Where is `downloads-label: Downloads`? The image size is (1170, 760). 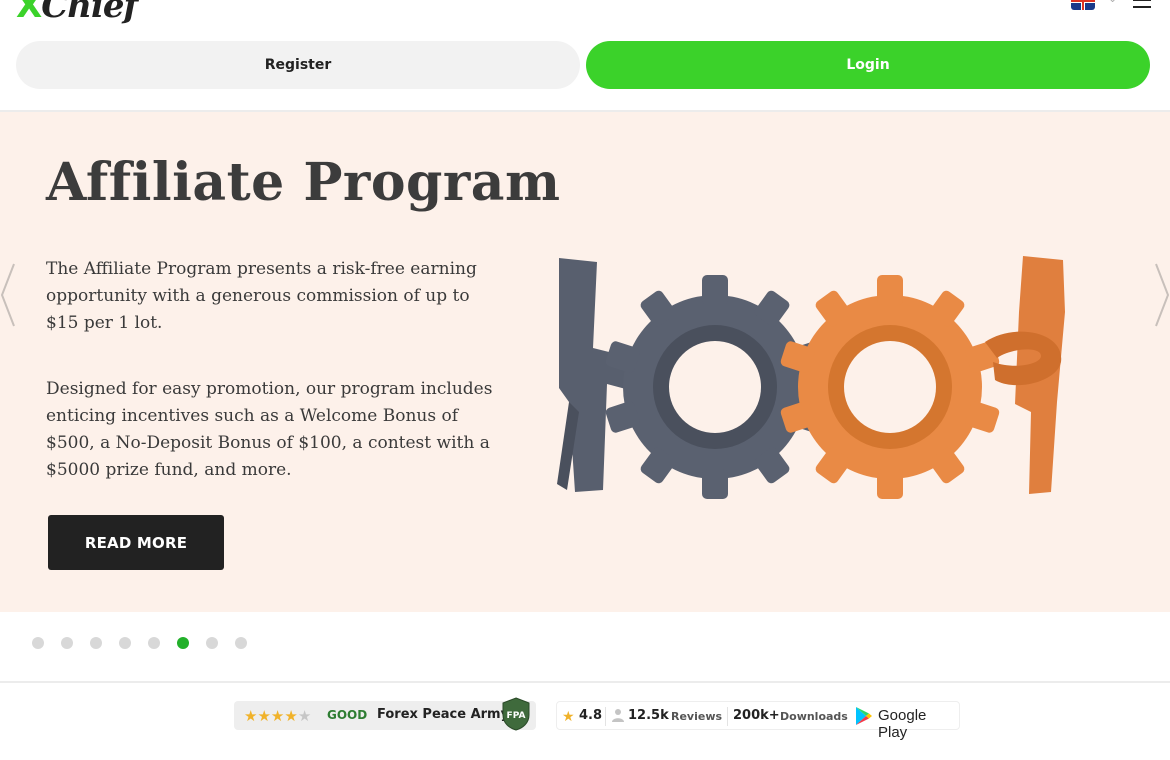 downloads-label: Downloads is located at coordinates (814, 716).